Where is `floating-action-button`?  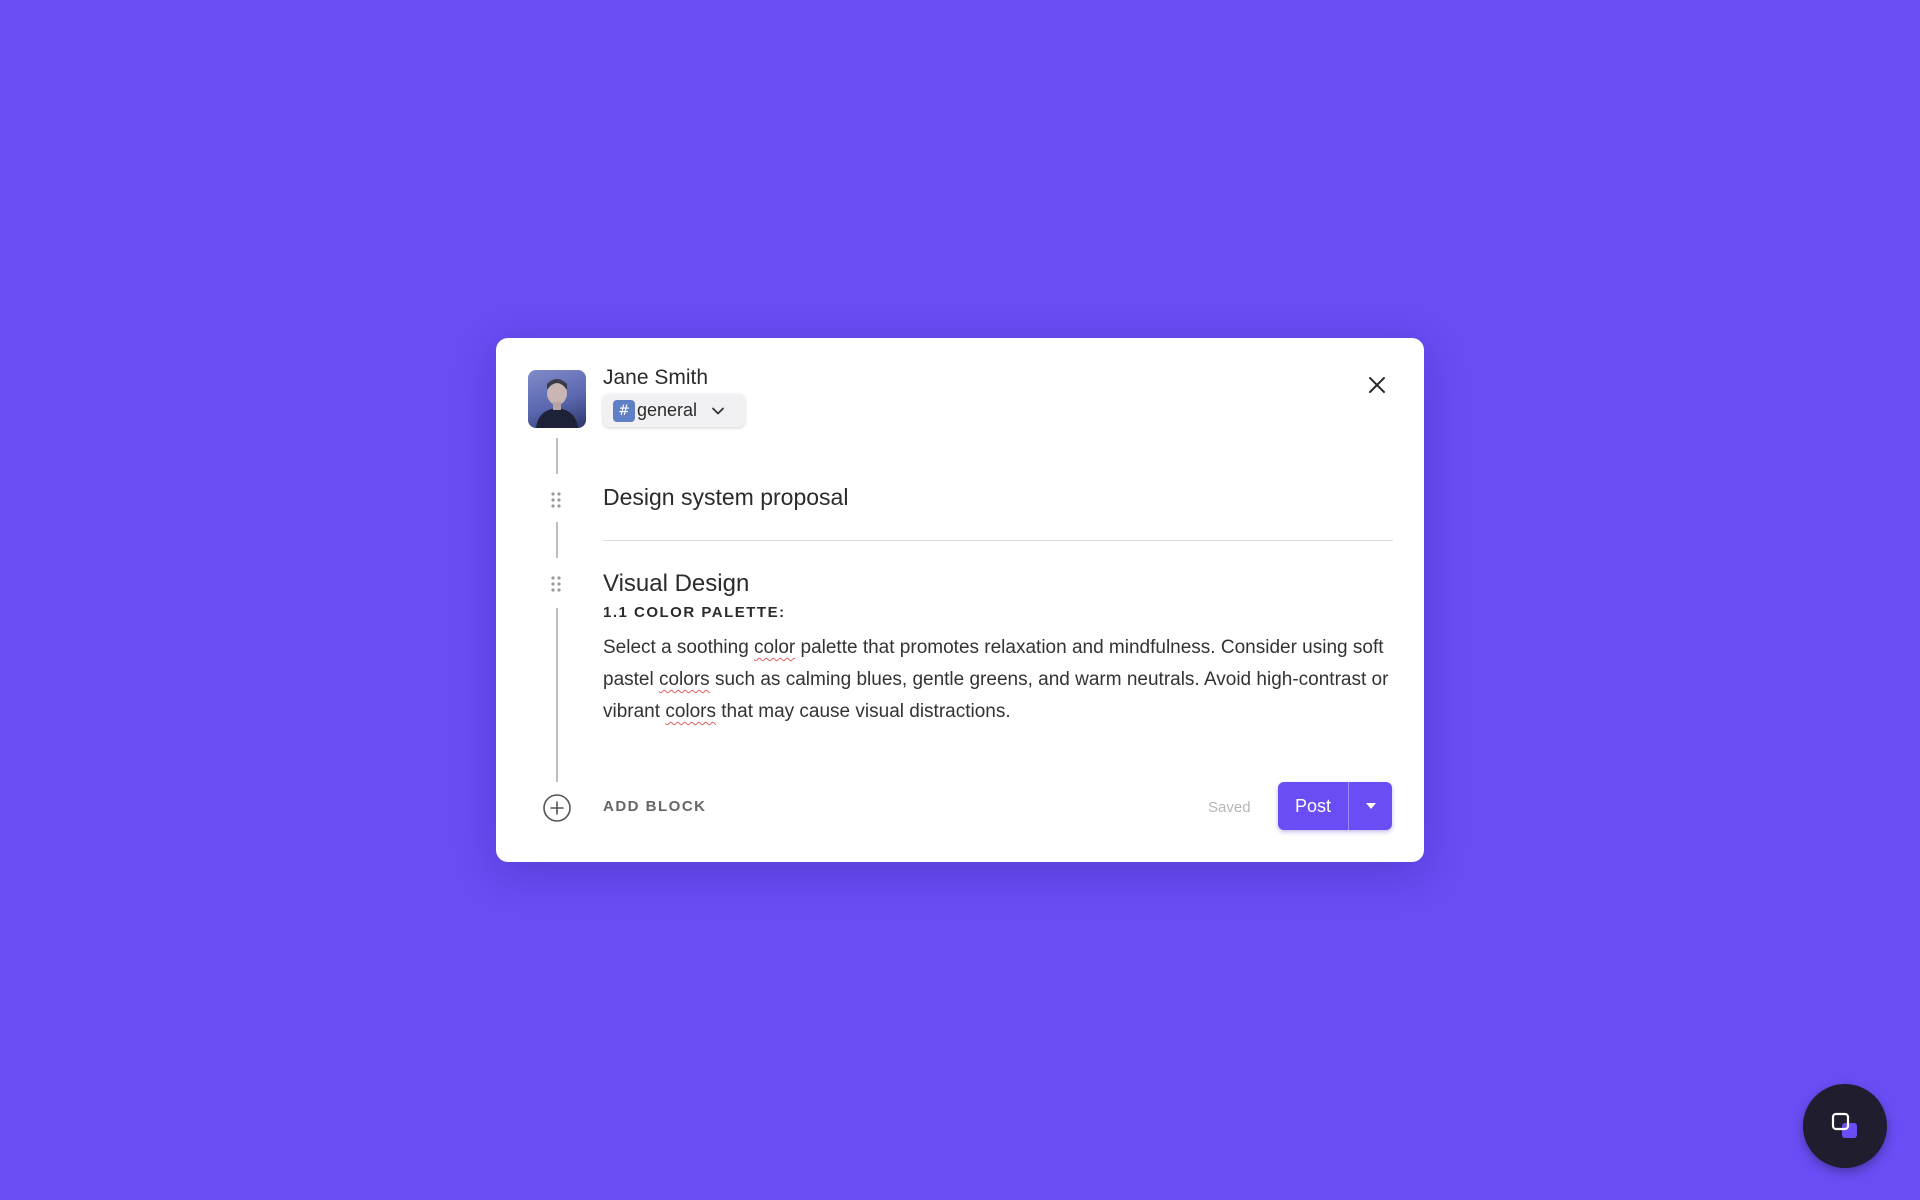
floating-action-button is located at coordinates (1845, 1126).